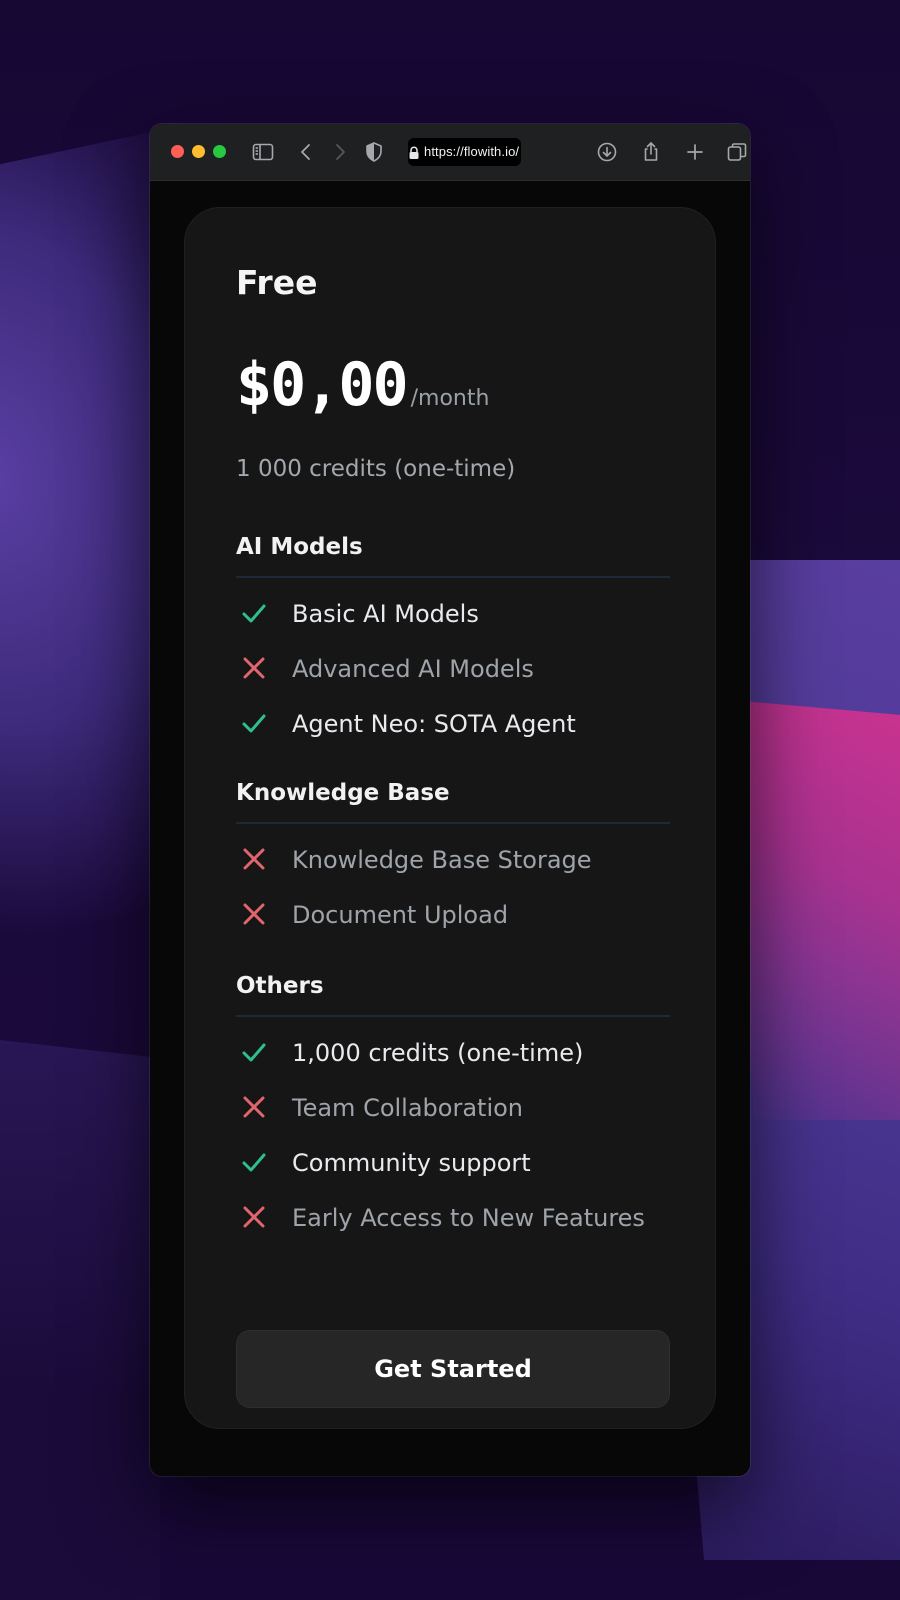  I want to click on minimize-window-button, so click(198, 151).